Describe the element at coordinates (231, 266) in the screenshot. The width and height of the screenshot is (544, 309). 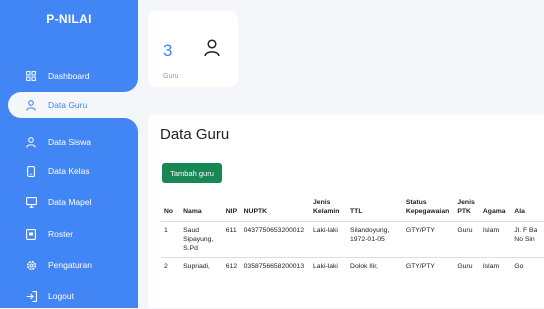
I see `table-cell: 612` at that location.